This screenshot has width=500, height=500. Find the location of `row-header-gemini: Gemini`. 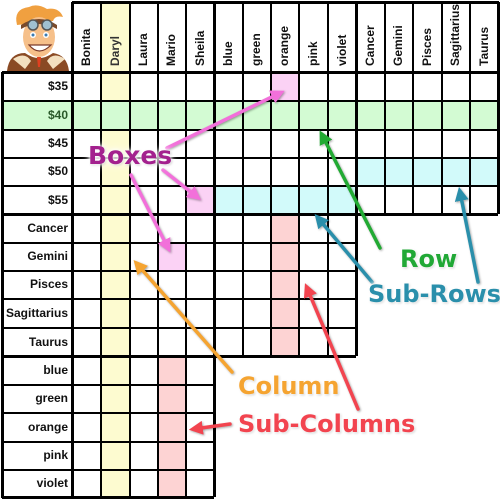

row-header-gemini: Gemini is located at coordinates (47, 256).